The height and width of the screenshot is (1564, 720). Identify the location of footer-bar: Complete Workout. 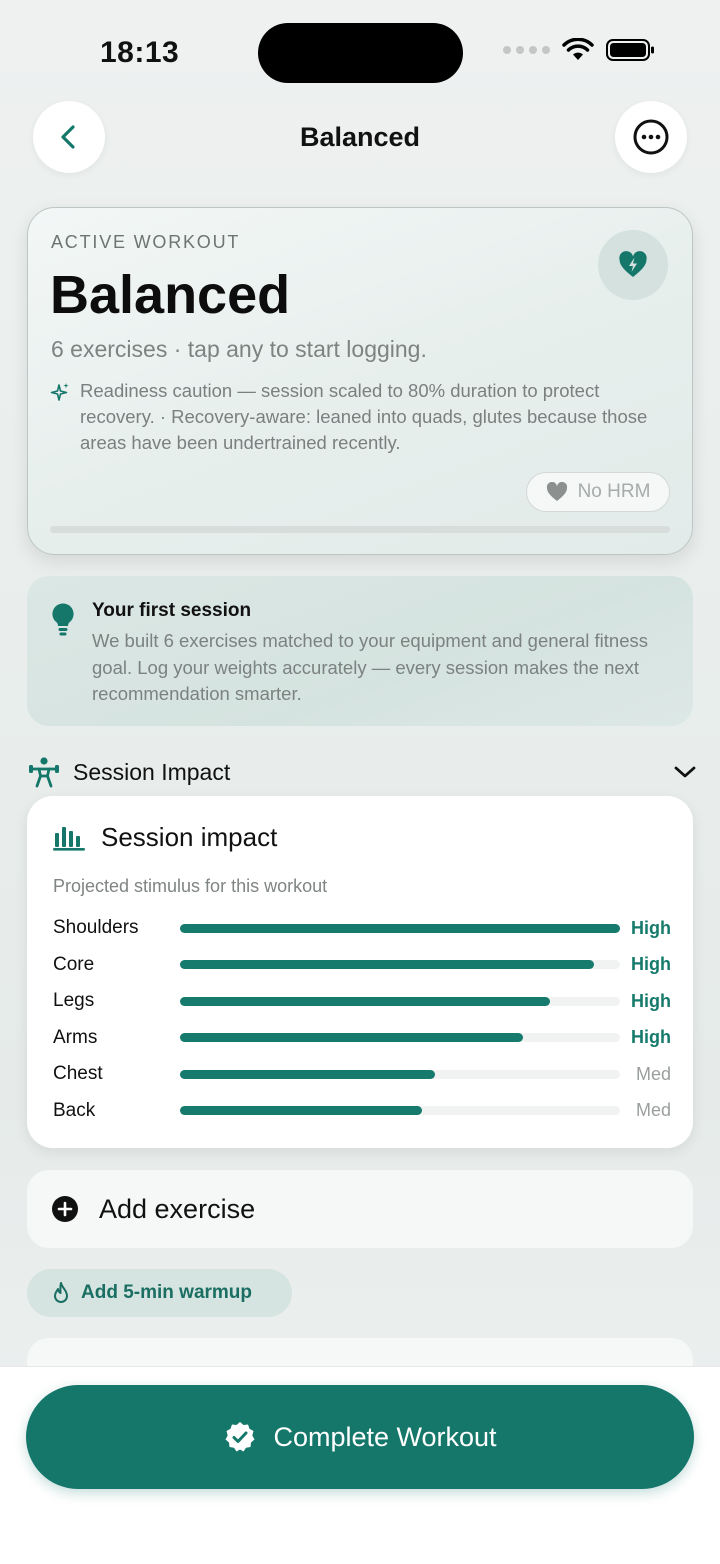
(360, 1465).